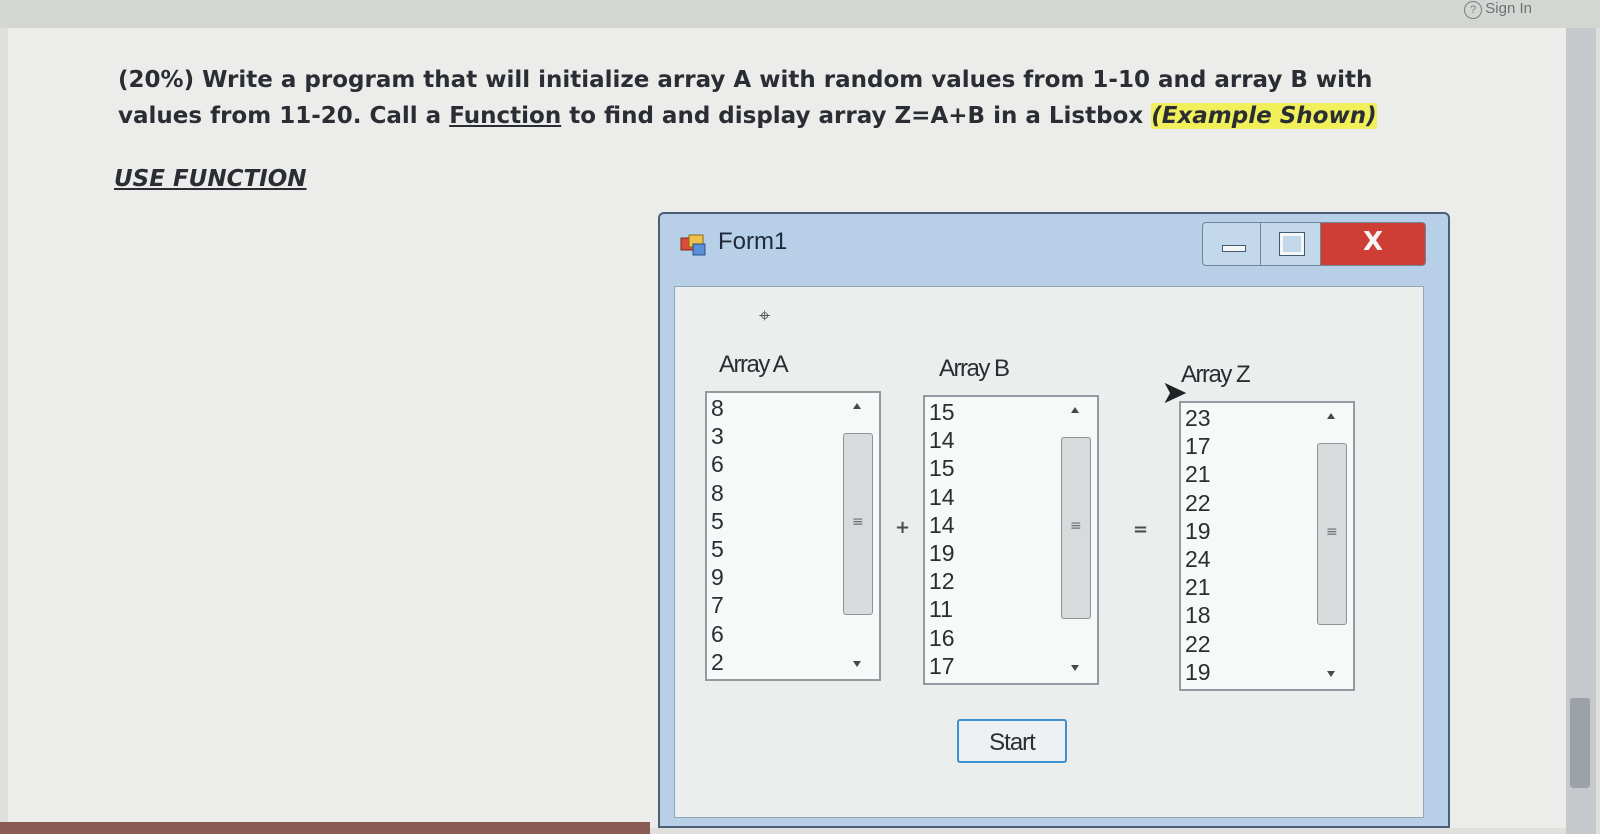 This screenshot has height=834, width=1600. Describe the element at coordinates (771, 436) in the screenshot. I see `list-item: 3` at that location.